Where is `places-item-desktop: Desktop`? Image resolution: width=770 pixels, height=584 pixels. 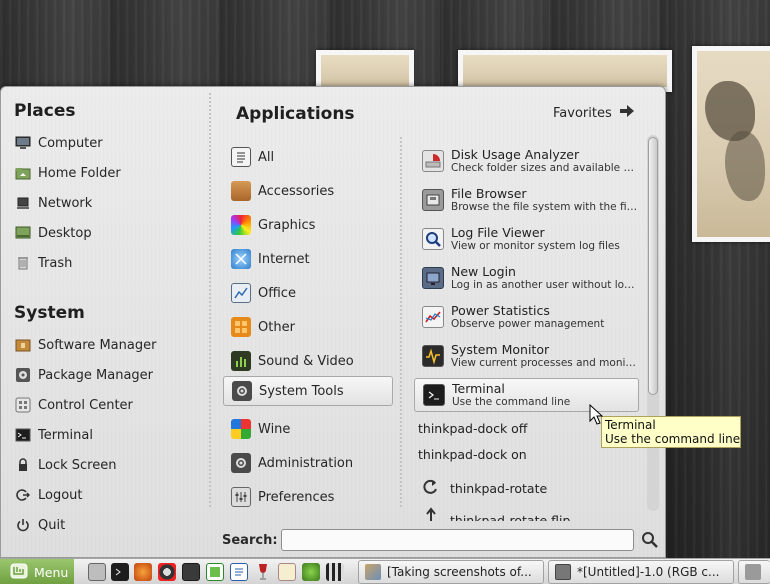 places-item-desktop: Desktop is located at coordinates (110, 233).